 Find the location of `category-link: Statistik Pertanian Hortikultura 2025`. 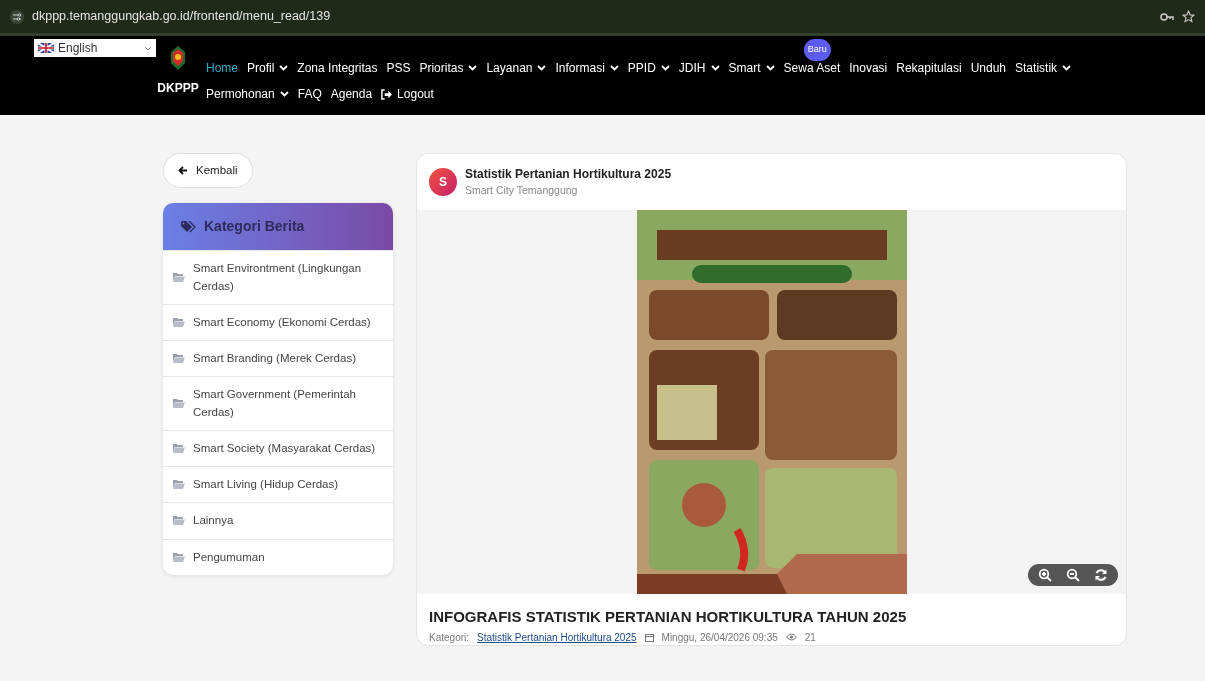

category-link: Statistik Pertanian Hortikultura 2025 is located at coordinates (557, 637).